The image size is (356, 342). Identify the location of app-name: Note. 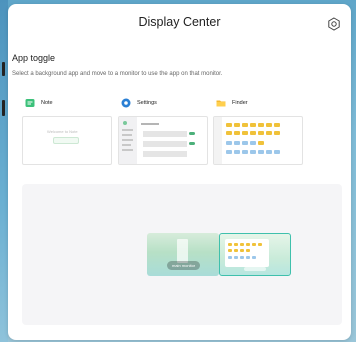
(47, 103).